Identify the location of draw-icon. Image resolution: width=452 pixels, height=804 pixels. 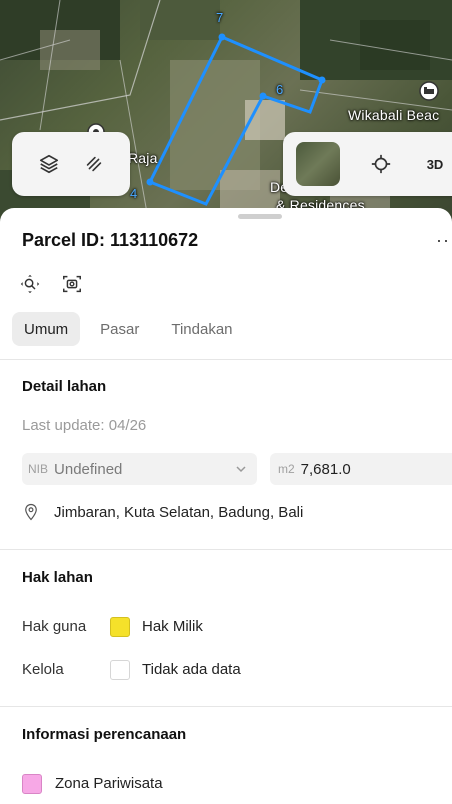
(93, 164).